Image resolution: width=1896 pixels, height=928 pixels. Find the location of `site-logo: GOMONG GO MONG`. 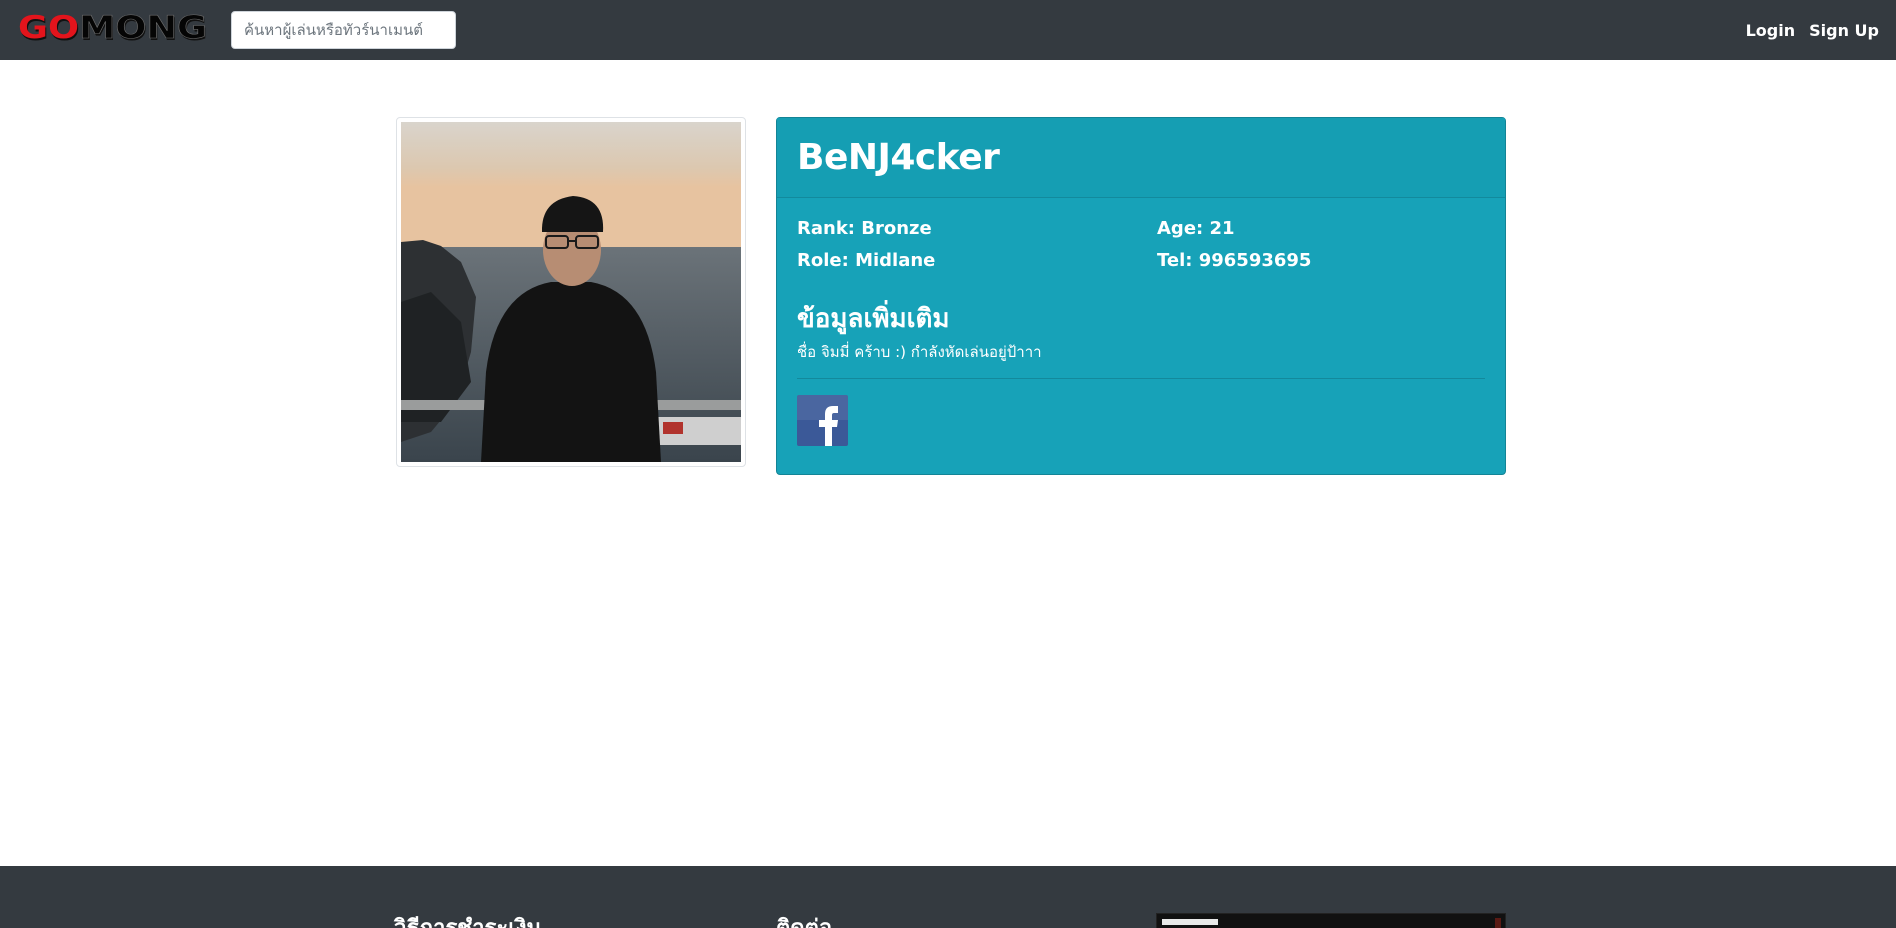

site-logo: GOMONG GO MONG is located at coordinates (113, 29).